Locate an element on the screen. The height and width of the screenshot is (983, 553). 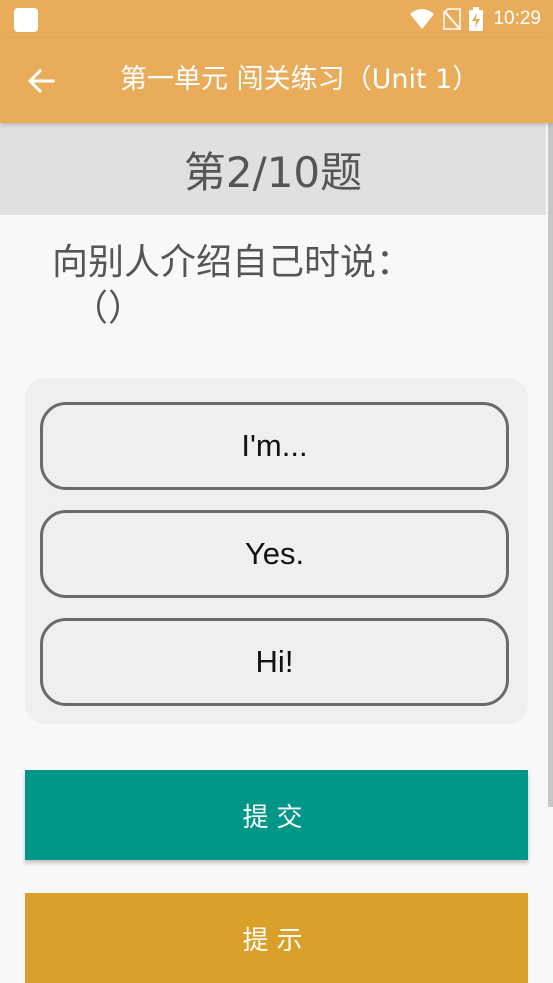
no-sim-icon is located at coordinates (452, 19).